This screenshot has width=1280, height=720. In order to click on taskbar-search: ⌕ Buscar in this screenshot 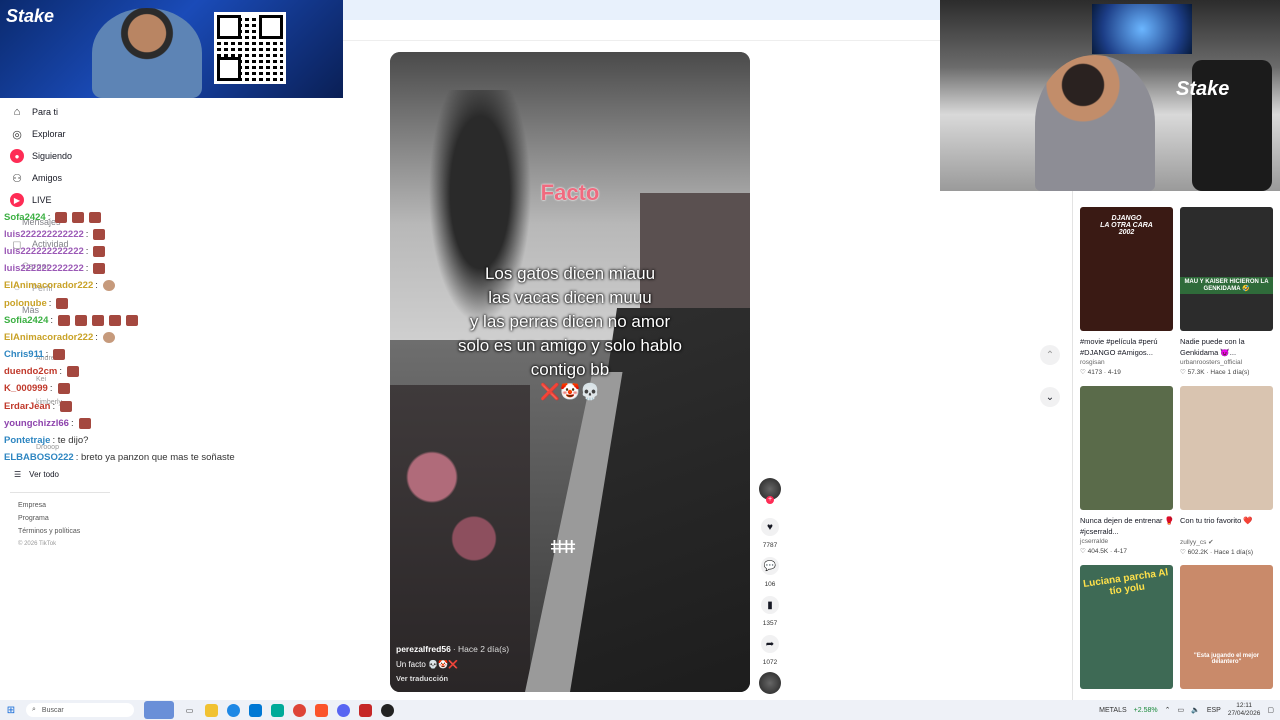, I will do `click(80, 710)`.